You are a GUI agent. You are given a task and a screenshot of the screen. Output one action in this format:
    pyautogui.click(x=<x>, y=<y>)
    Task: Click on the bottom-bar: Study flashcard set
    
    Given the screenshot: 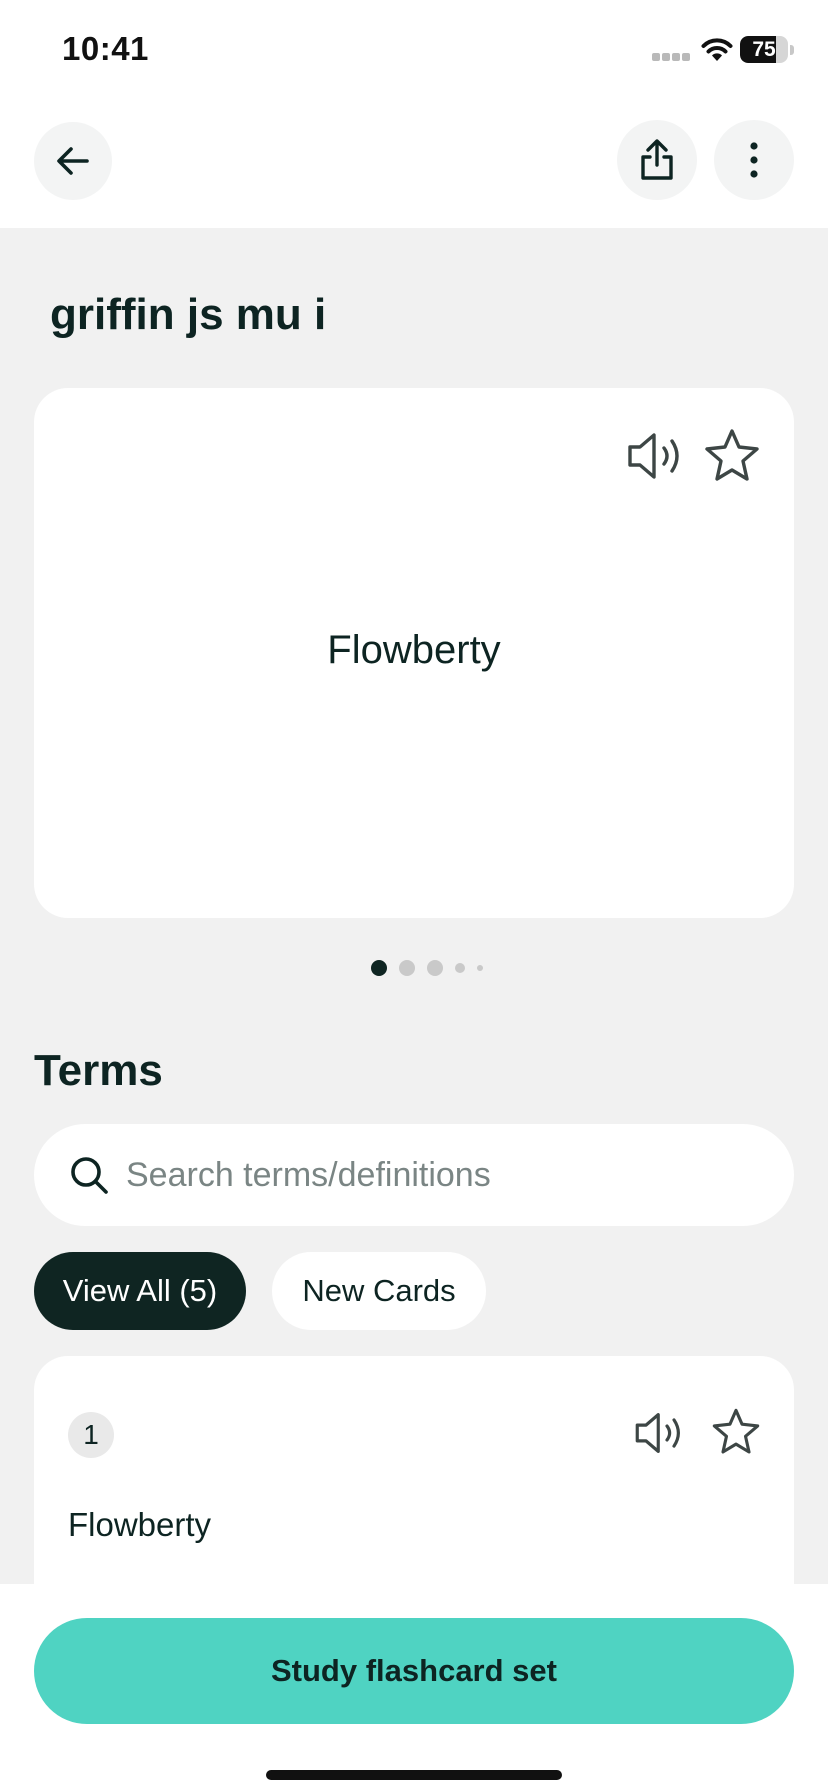 What is the action you would take?
    pyautogui.click(x=414, y=1688)
    